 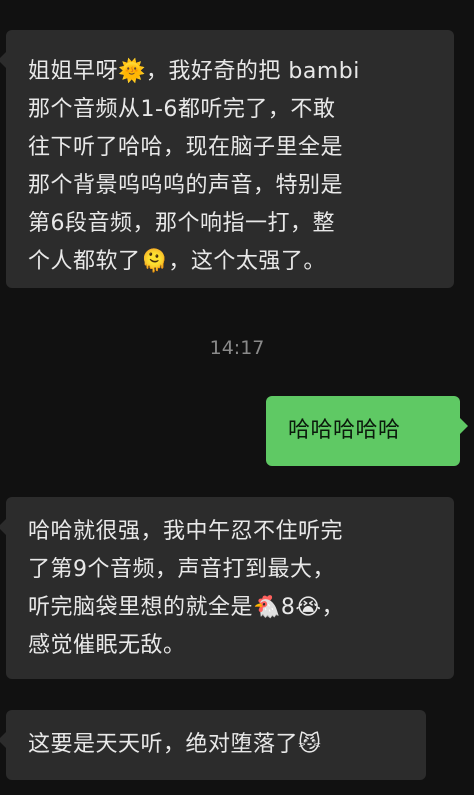 I want to click on message-line: 听完脑袋里想的就全是🐔8😭，, so click(x=186, y=607).